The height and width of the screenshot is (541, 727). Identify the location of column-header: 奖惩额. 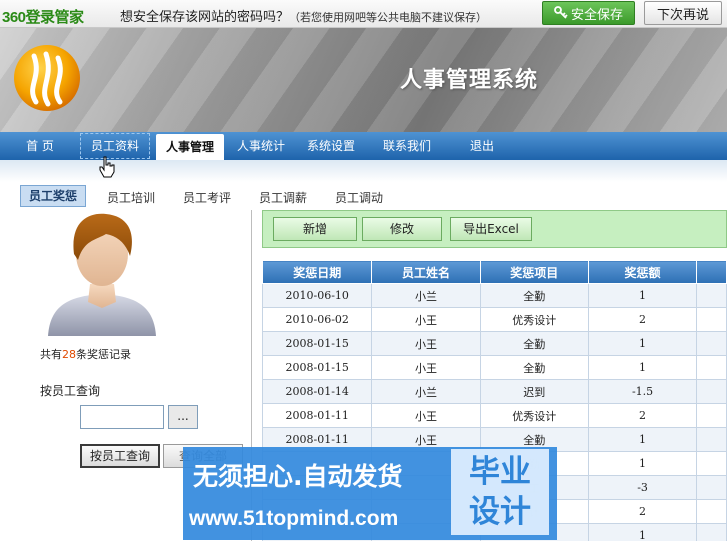
(642, 272).